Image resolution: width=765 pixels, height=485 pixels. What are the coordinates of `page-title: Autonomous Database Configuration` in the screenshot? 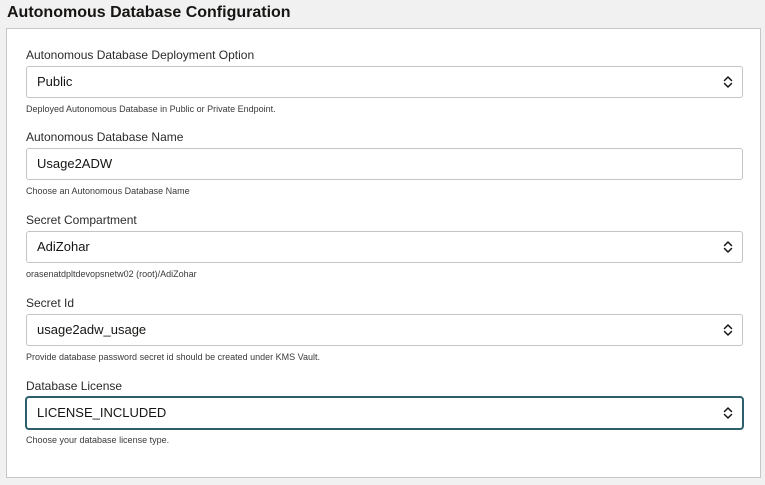 It's located at (149, 12).